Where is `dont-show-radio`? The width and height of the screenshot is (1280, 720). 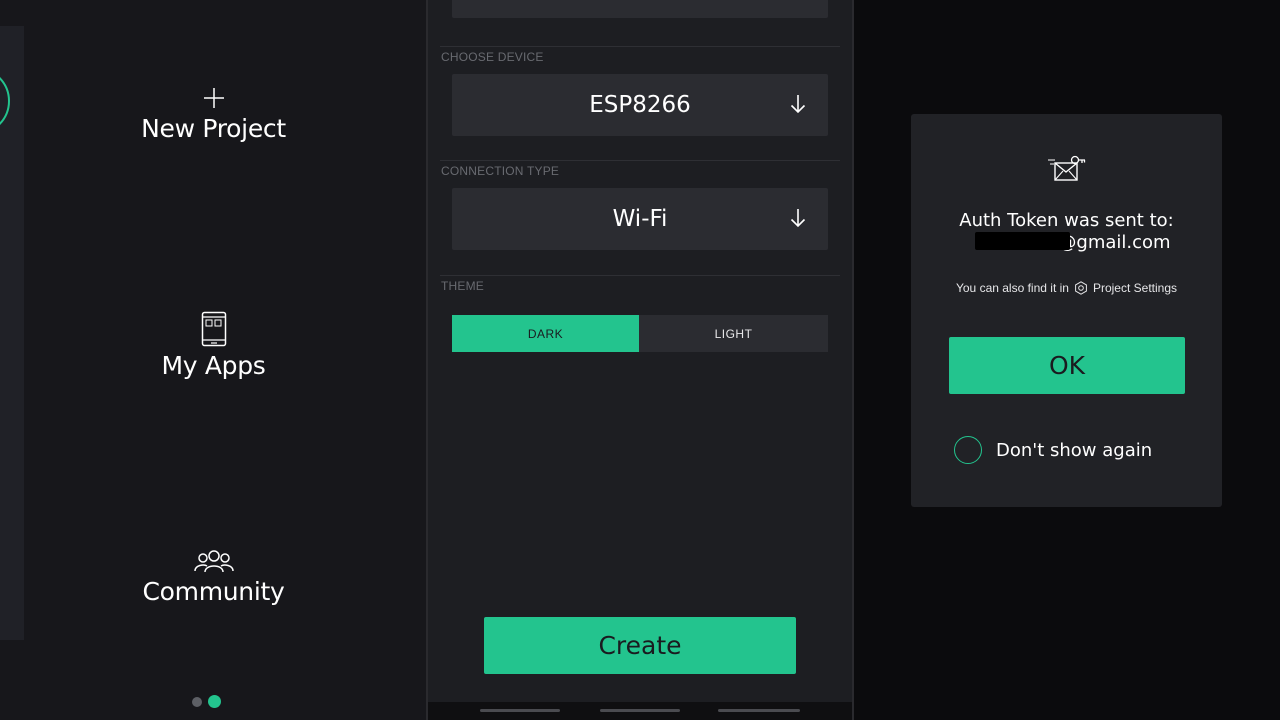 dont-show-radio is located at coordinates (968, 450).